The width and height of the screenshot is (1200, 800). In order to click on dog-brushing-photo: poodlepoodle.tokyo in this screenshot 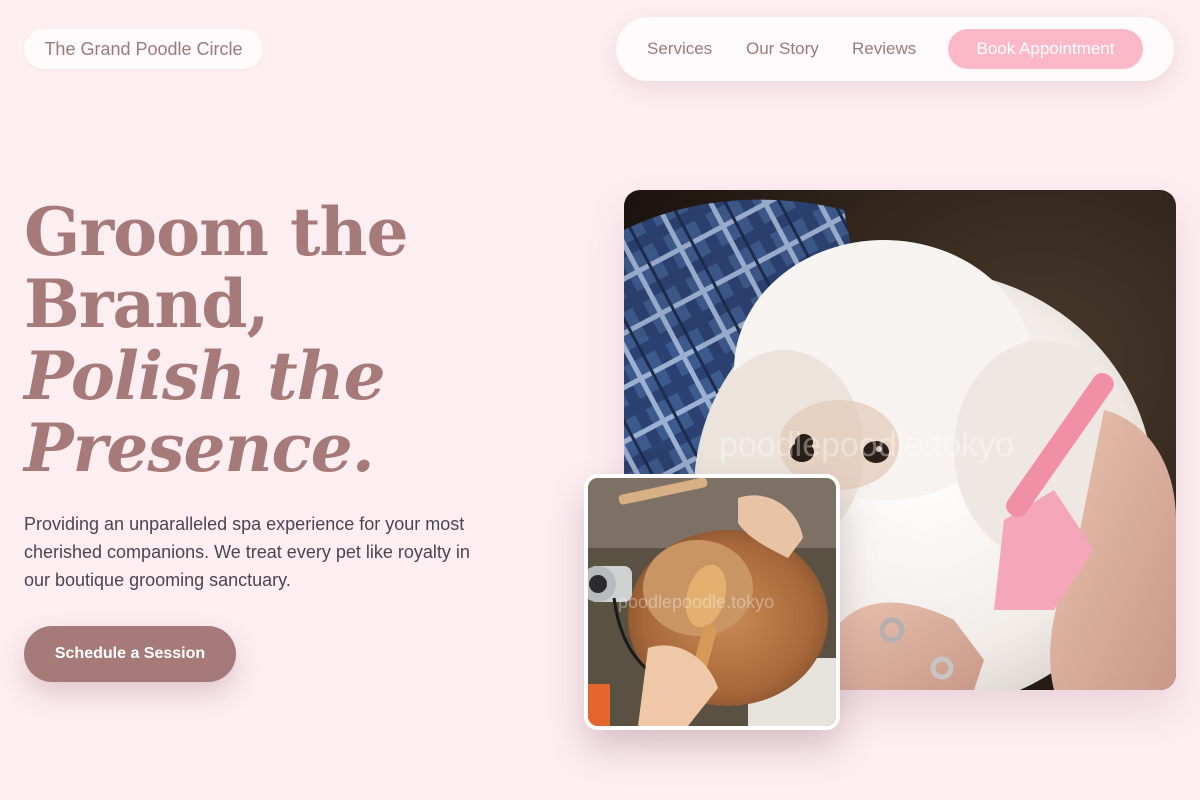, I will do `click(712, 602)`.